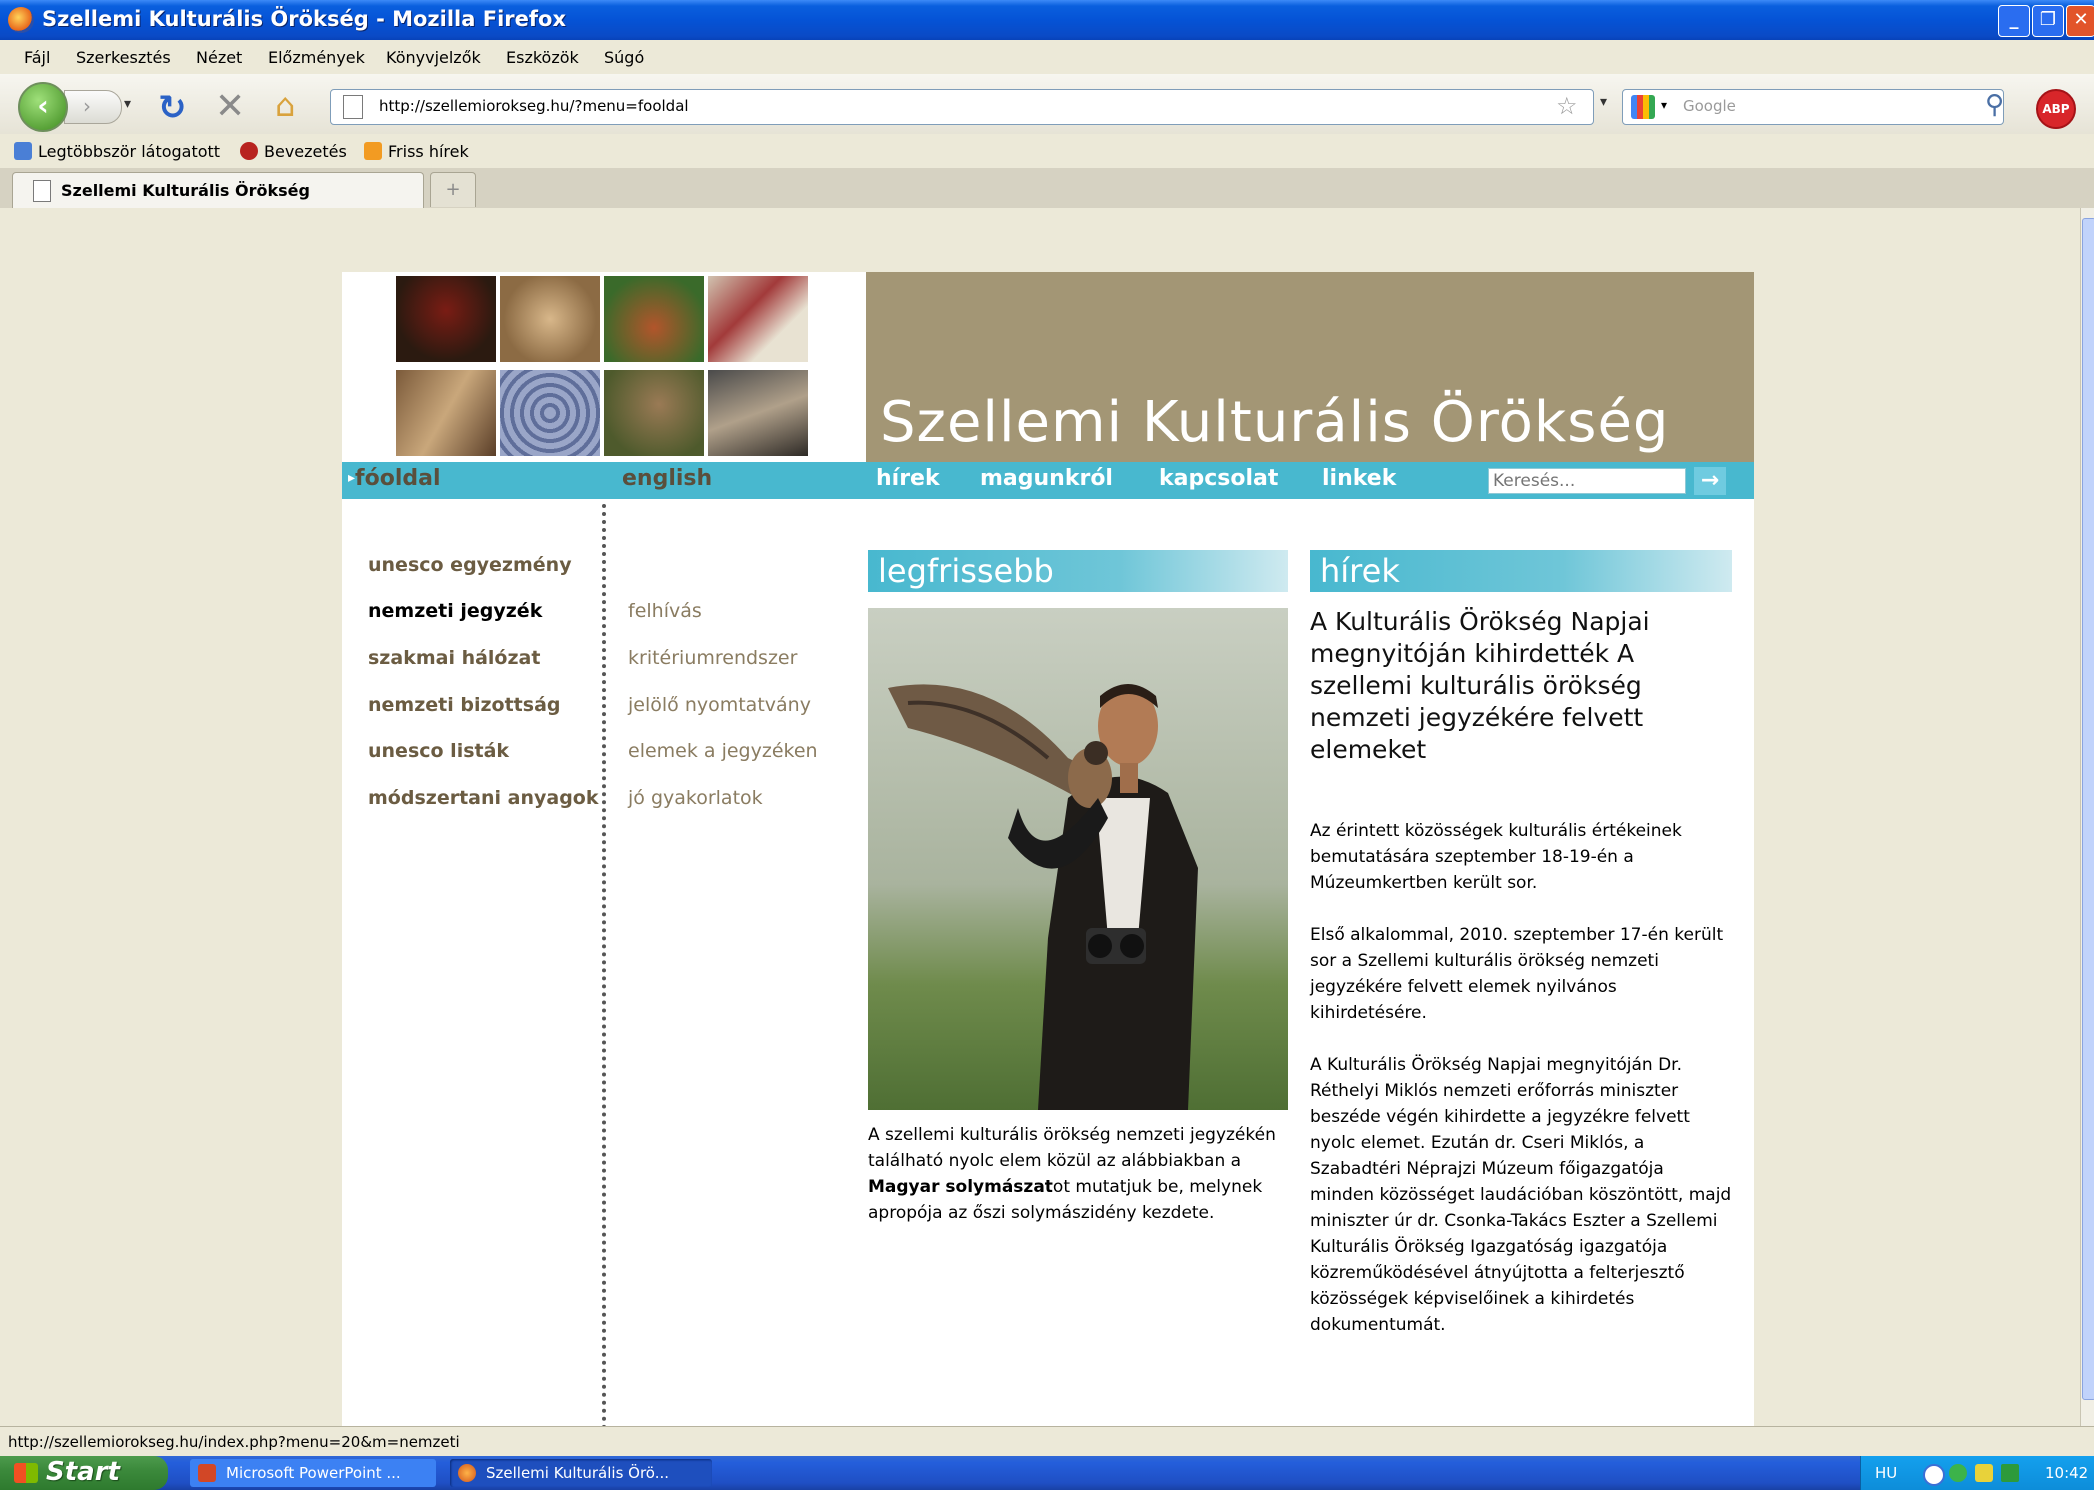 Image resolution: width=2094 pixels, height=1490 pixels. Describe the element at coordinates (908, 478) in the screenshot. I see `nav-news: hírek` at that location.